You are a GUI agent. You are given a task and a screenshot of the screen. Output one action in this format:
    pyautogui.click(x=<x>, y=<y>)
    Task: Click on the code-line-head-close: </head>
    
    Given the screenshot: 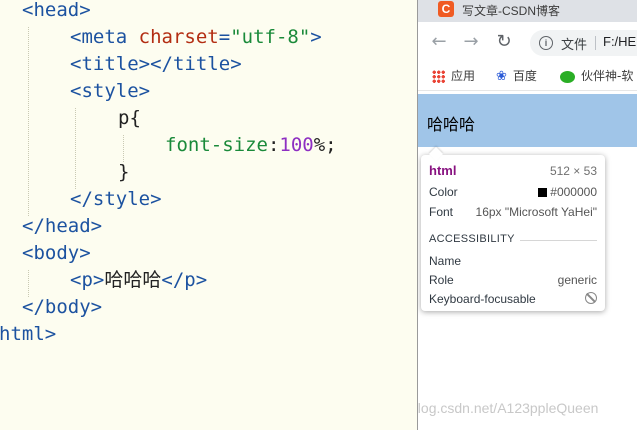 What is the action you would take?
    pyautogui.click(x=62, y=226)
    